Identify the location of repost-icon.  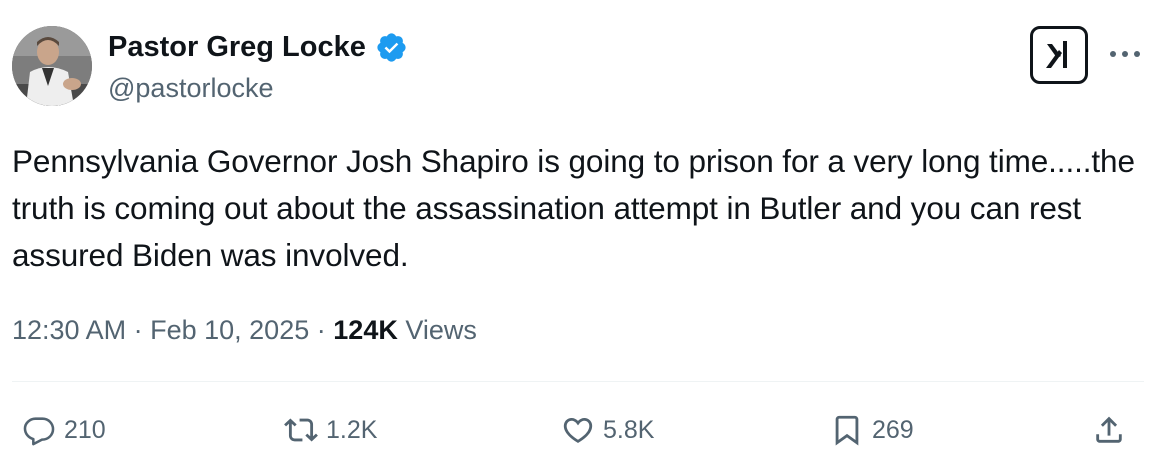
(301, 430).